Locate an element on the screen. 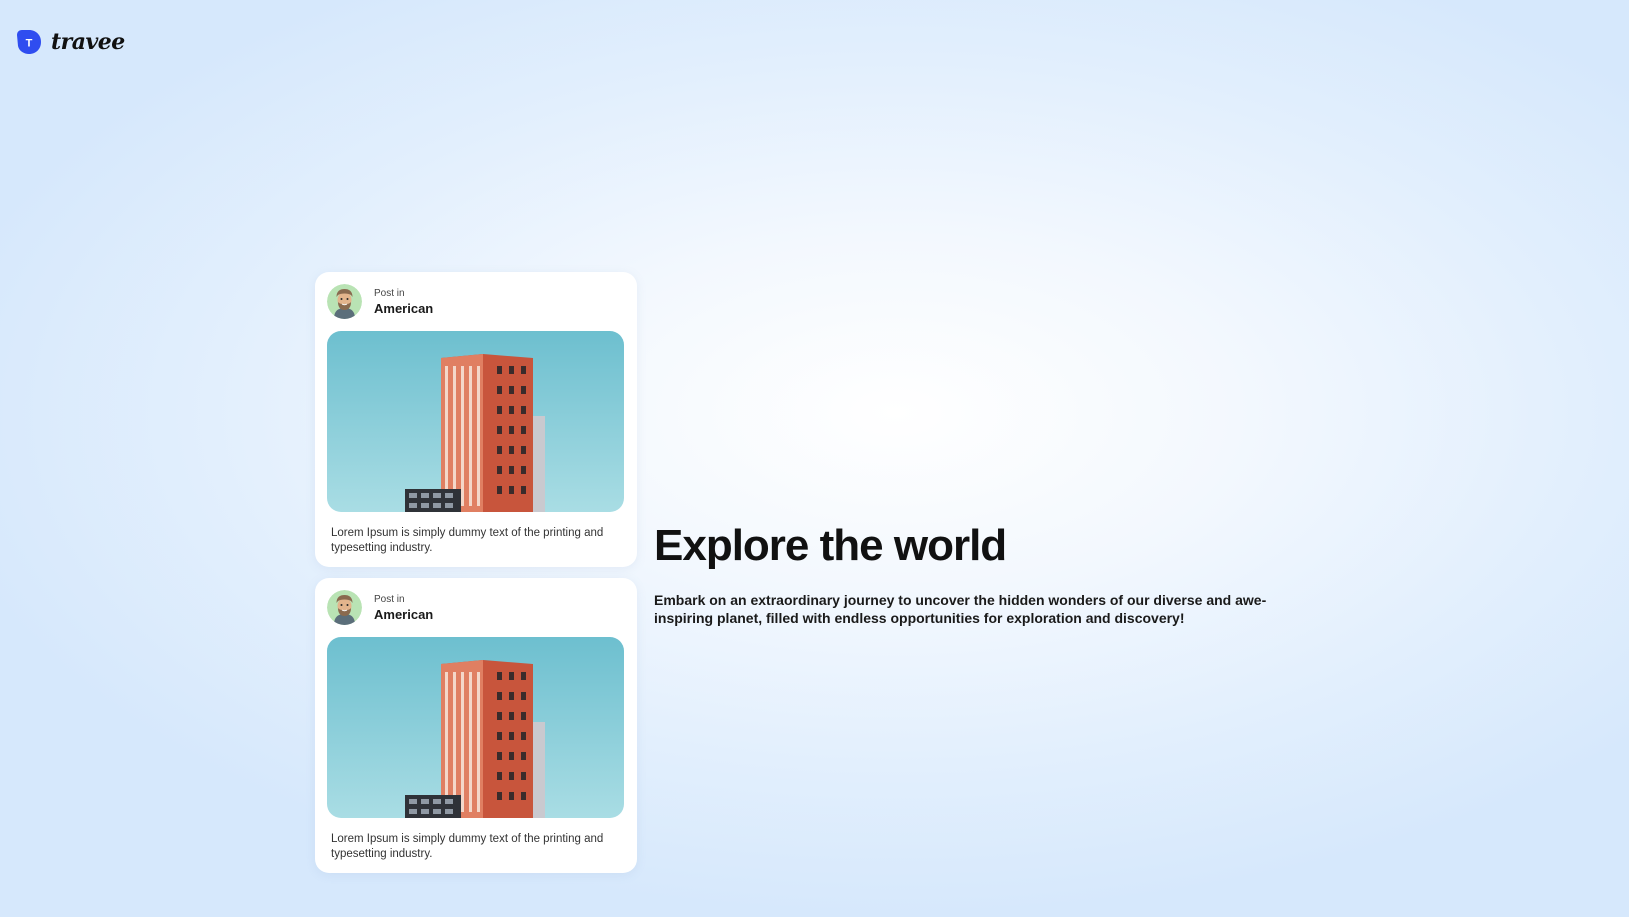  travee-logo-icon: T is located at coordinates (29, 42).